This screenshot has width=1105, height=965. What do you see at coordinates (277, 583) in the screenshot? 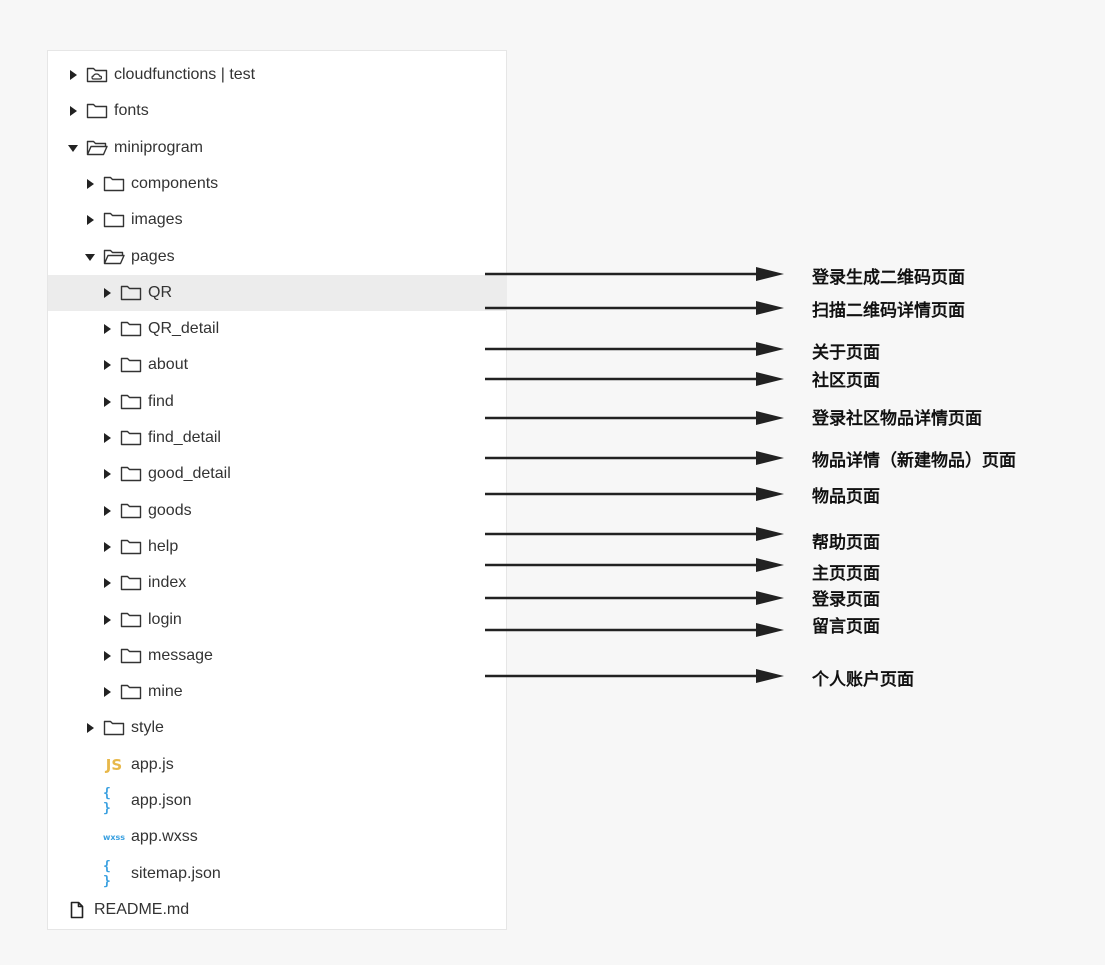
I see `tree-row-index: index` at bounding box center [277, 583].